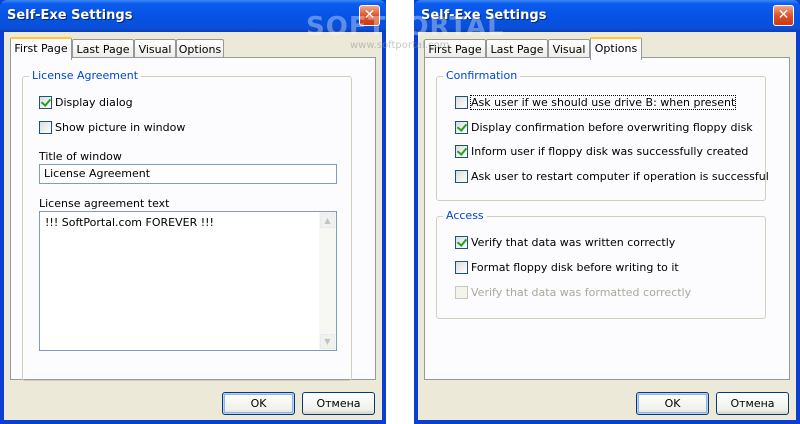  What do you see at coordinates (120, 127) in the screenshot?
I see `show-picture-label: Show picture in window` at bounding box center [120, 127].